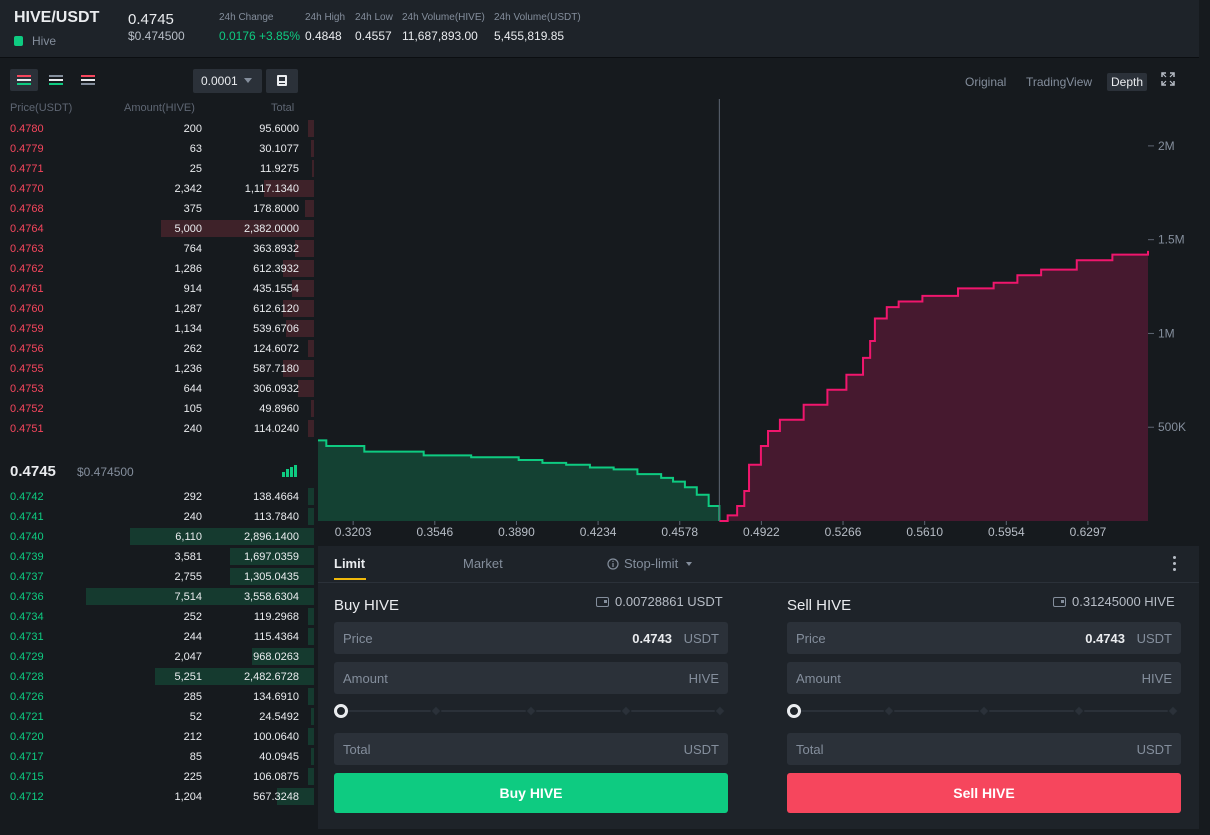 Image resolution: width=1210 pixels, height=835 pixels. What do you see at coordinates (195, 717) in the screenshot?
I see `bid-amount: 52` at bounding box center [195, 717].